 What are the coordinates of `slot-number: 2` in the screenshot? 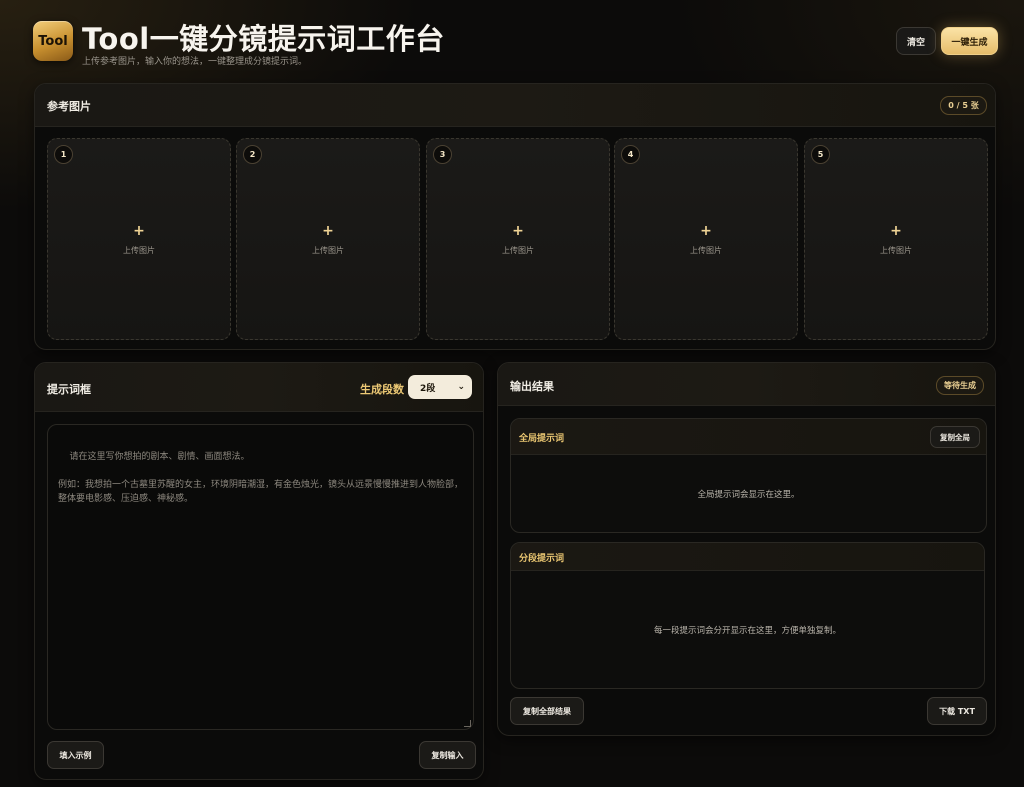 It's located at (252, 154).